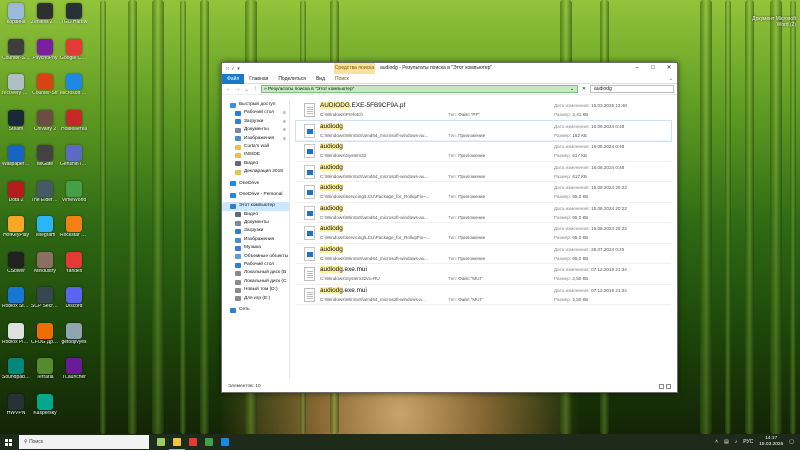 This screenshot has height=450, width=800. What do you see at coordinates (255, 206) in the screenshot?
I see `nav-item: Этот компьютер` at bounding box center [255, 206].